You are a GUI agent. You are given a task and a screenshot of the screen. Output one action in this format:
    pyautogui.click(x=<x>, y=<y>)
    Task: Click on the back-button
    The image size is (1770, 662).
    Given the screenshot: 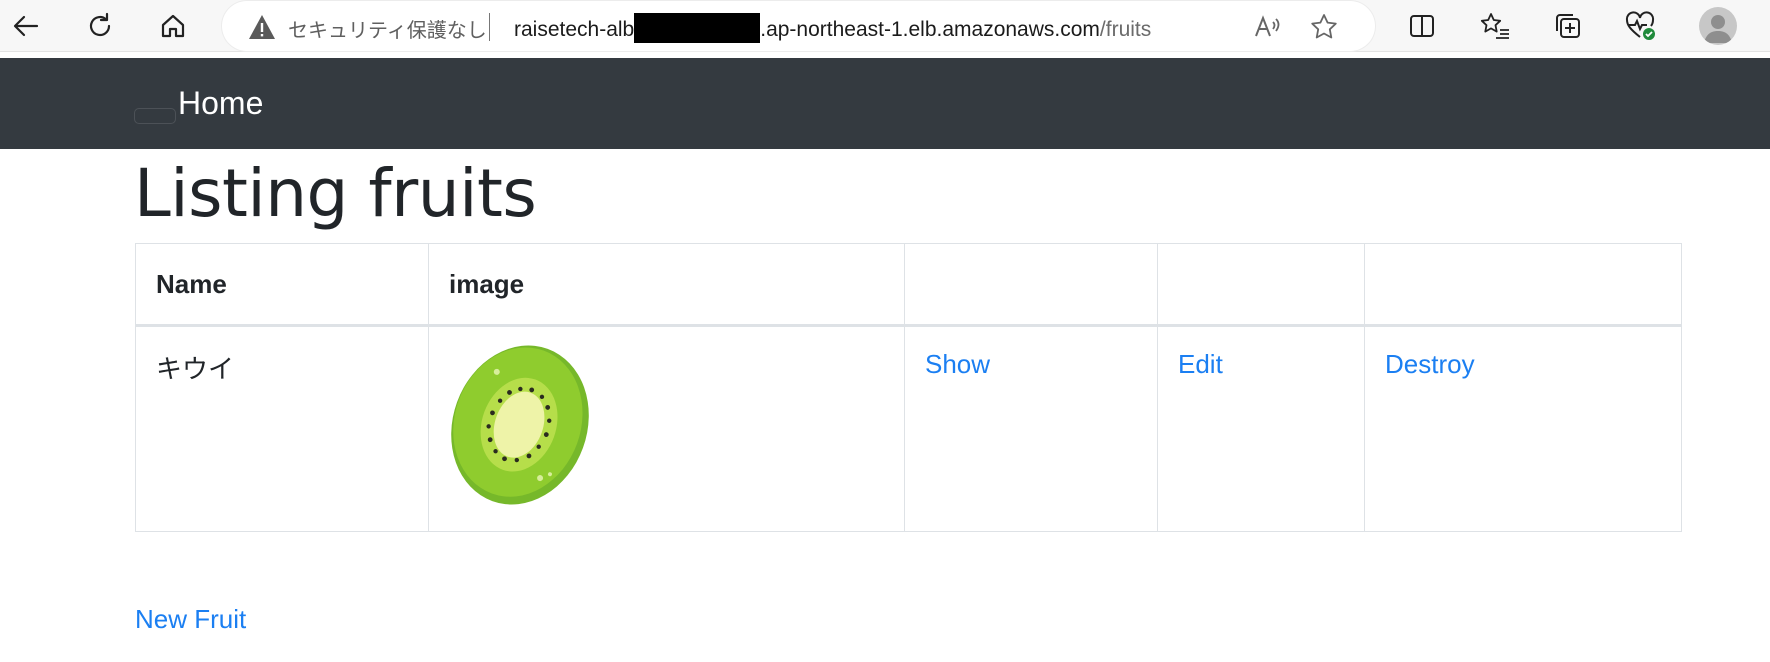 What is the action you would take?
    pyautogui.click(x=26, y=26)
    